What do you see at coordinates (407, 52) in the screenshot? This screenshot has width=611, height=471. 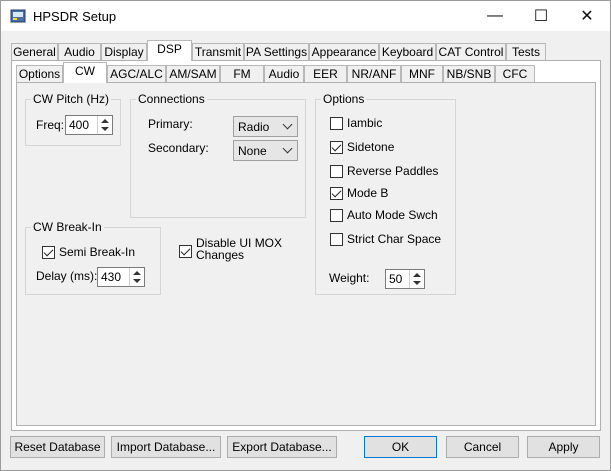 I see `tab-keyboard: Keyboard` at bounding box center [407, 52].